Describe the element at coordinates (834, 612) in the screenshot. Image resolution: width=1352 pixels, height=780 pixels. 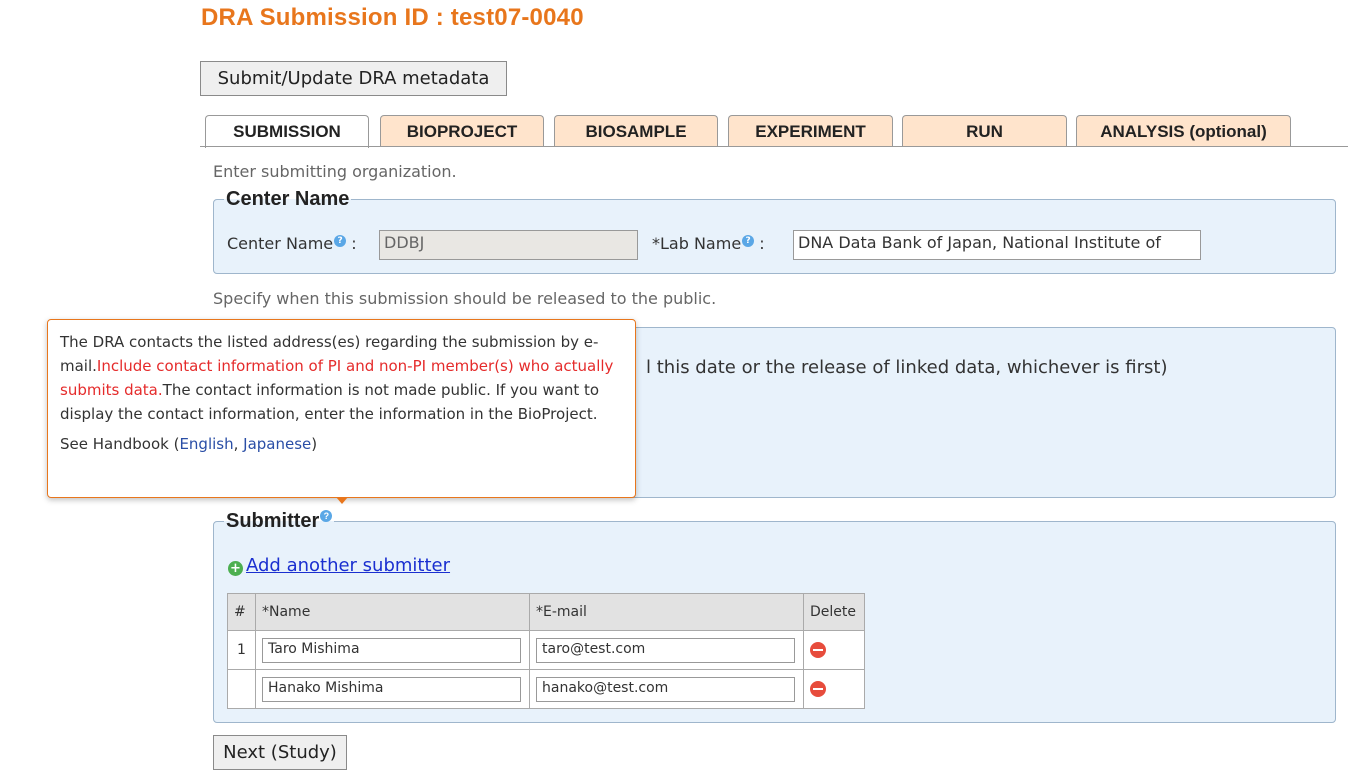
I see `column-delete: Delete` at that location.